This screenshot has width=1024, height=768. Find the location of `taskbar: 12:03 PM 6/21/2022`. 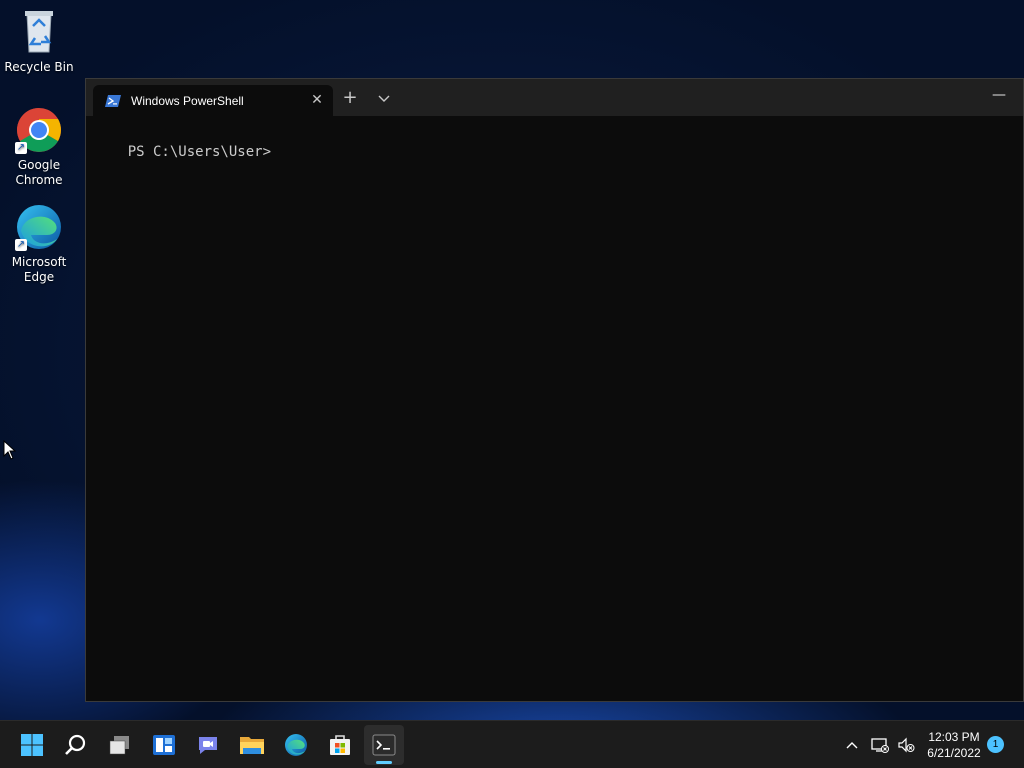

taskbar: 12:03 PM 6/21/2022 is located at coordinates (512, 744).